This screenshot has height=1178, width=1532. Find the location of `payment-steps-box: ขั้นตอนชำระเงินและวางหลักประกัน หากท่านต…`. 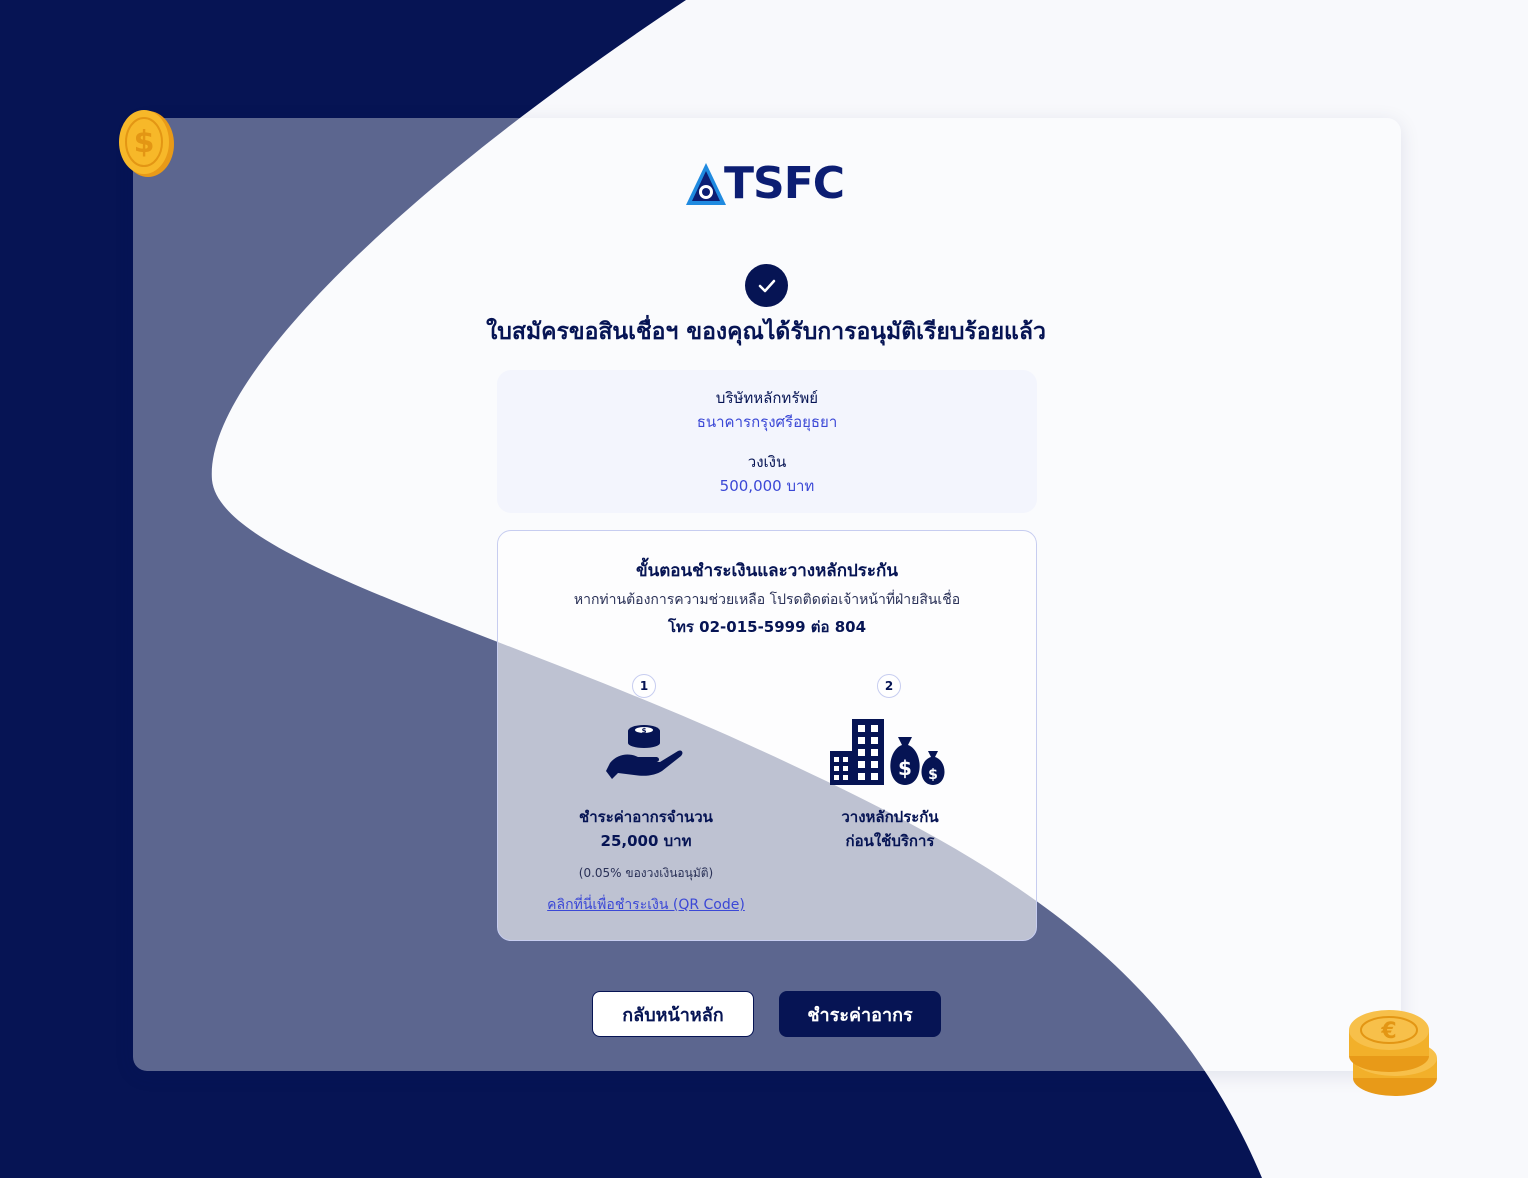

payment-steps-box: ขั้นตอนชำระเงินและวางหลักประกัน หากท่านต… is located at coordinates (767, 735).